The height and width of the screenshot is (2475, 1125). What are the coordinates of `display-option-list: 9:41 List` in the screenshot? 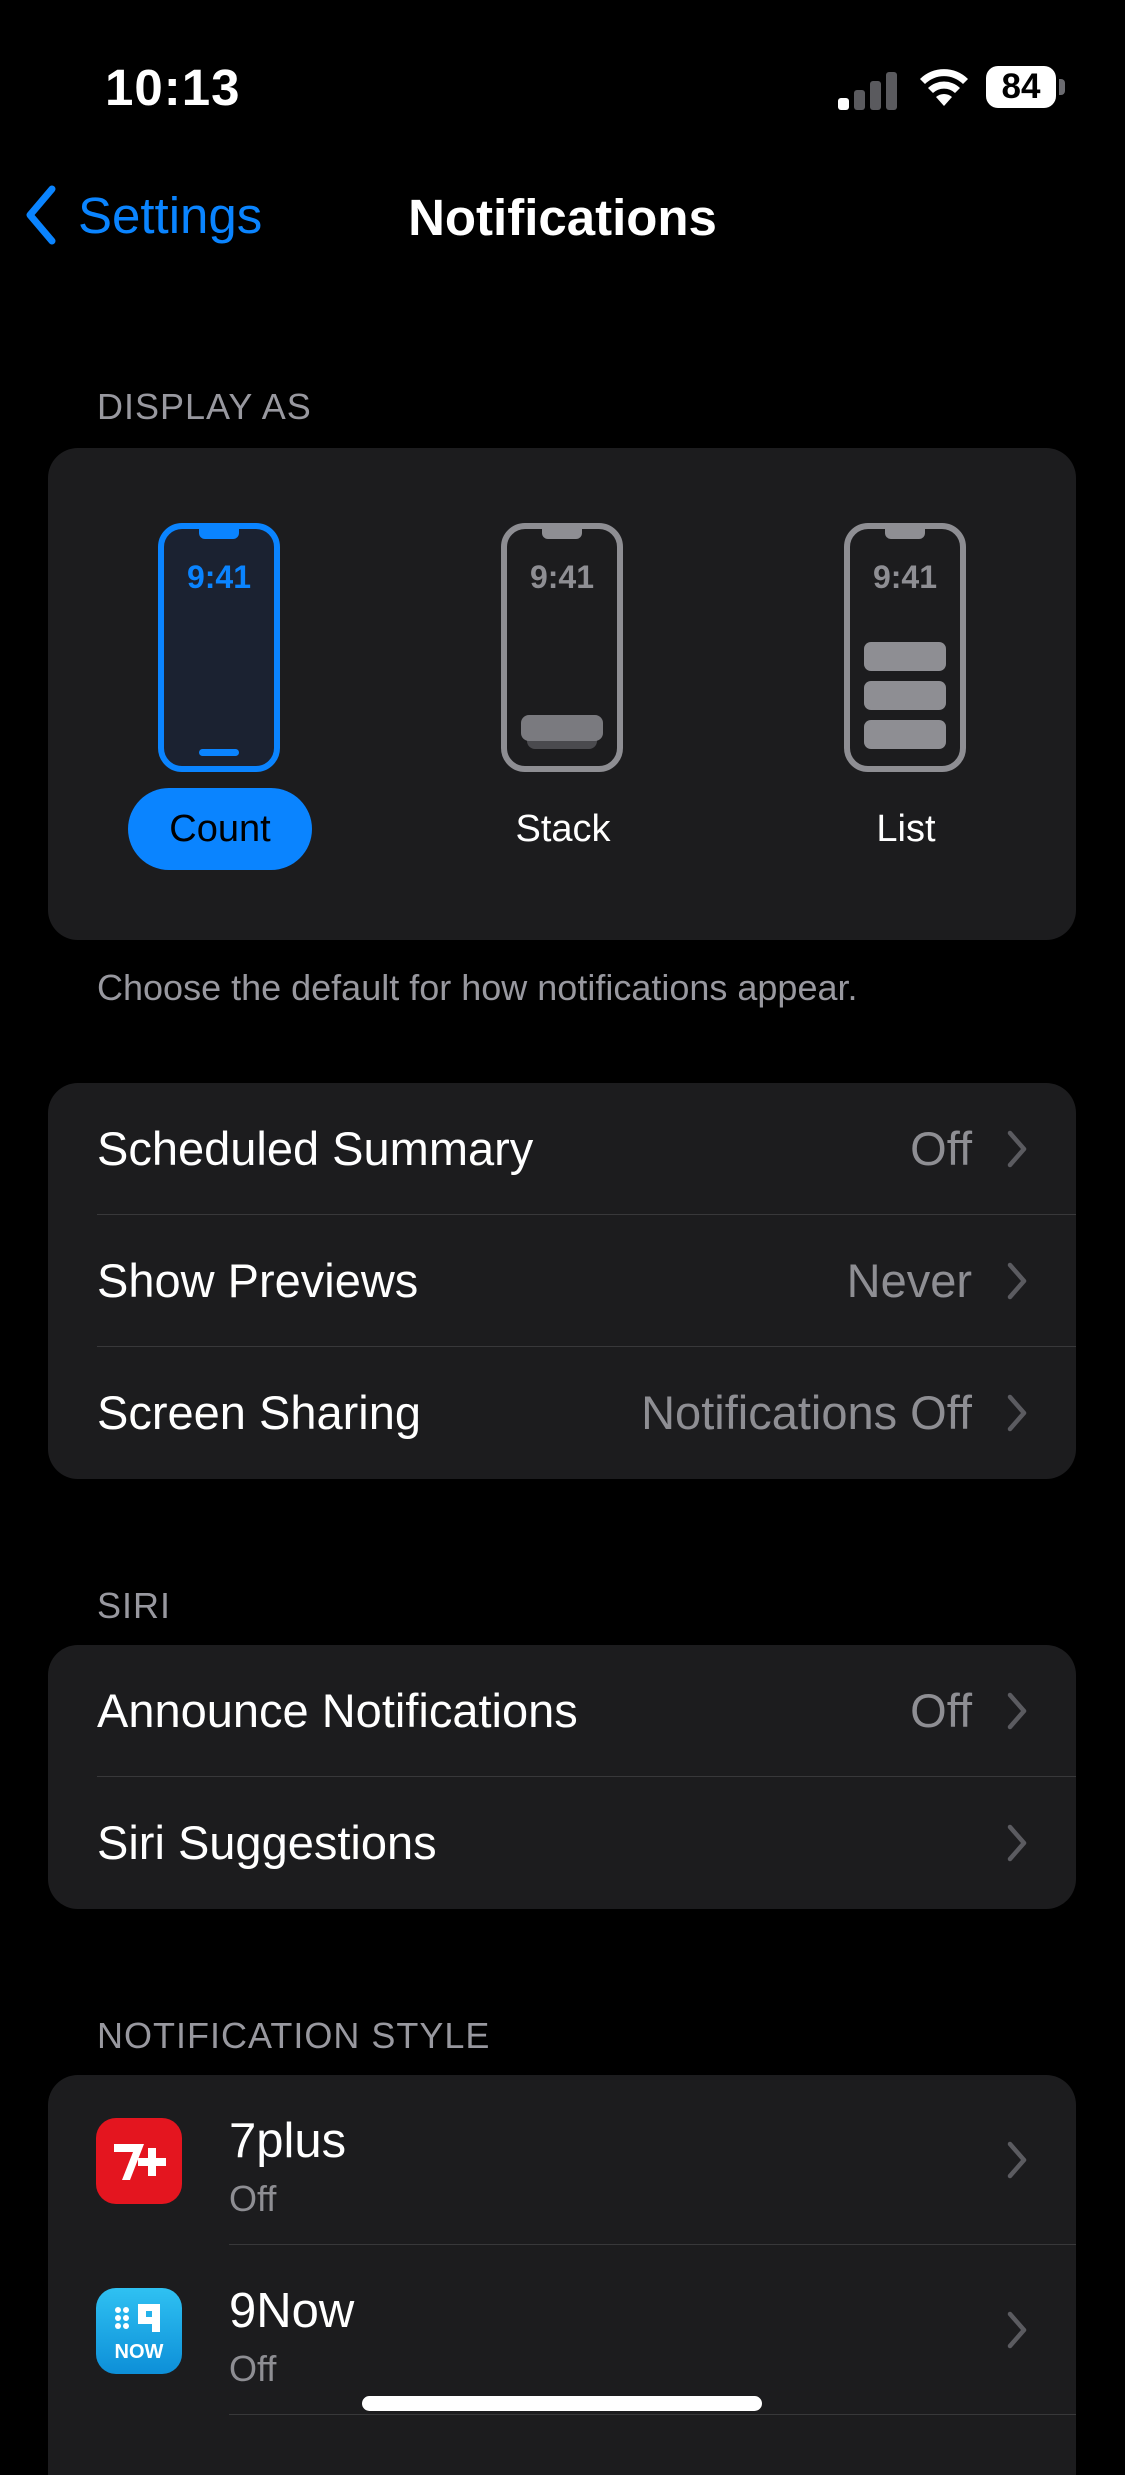 It's located at (906, 683).